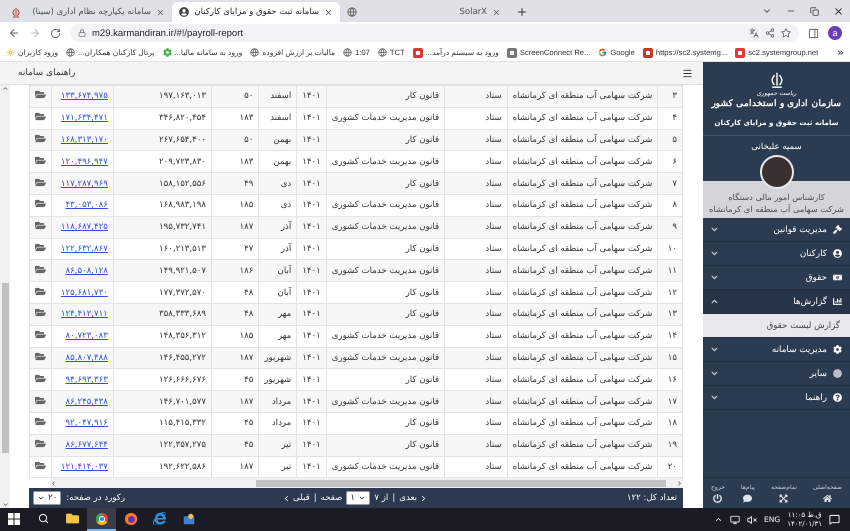  What do you see at coordinates (5, 504) in the screenshot?
I see `arrow-down-icon` at bounding box center [5, 504].